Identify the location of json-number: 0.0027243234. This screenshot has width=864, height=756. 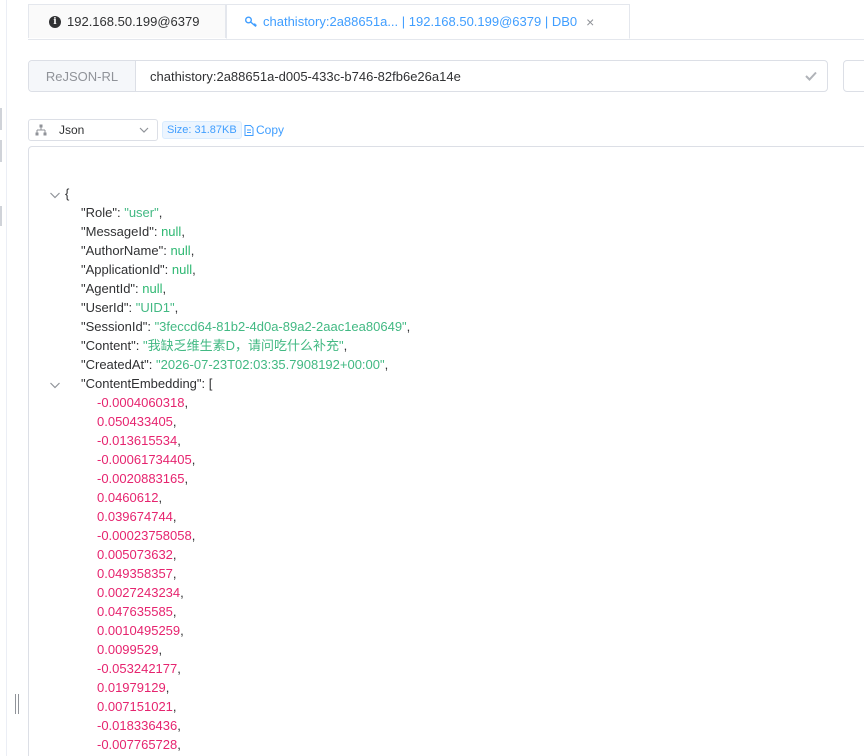
(139, 592).